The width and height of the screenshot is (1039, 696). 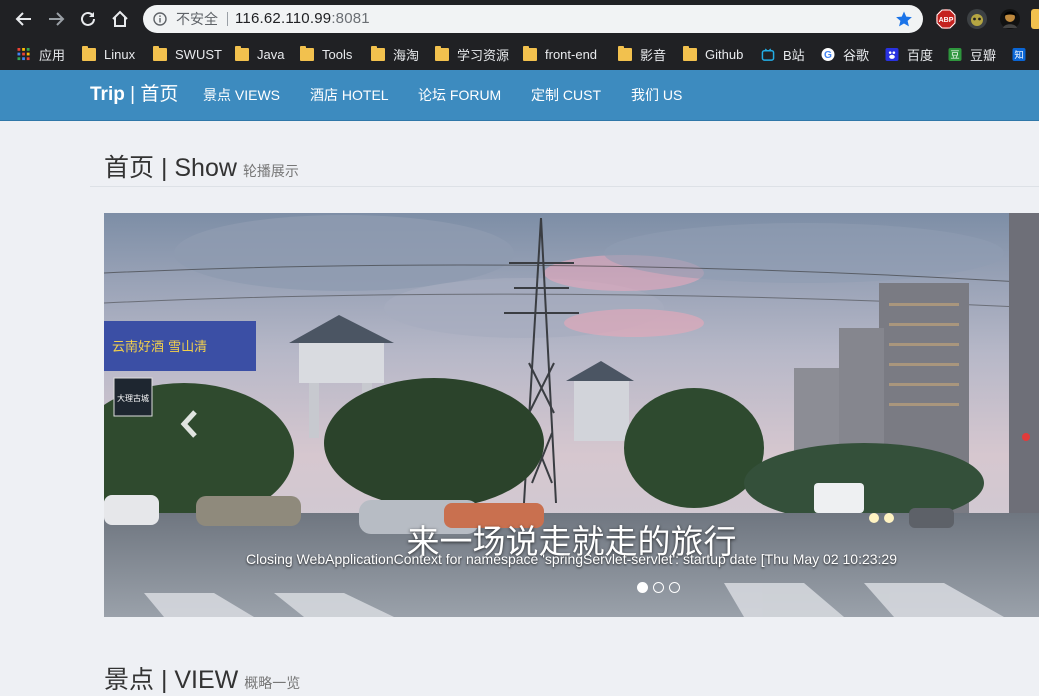 What do you see at coordinates (120, 54) in the screenshot?
I see `bookmark-label: Linux` at bounding box center [120, 54].